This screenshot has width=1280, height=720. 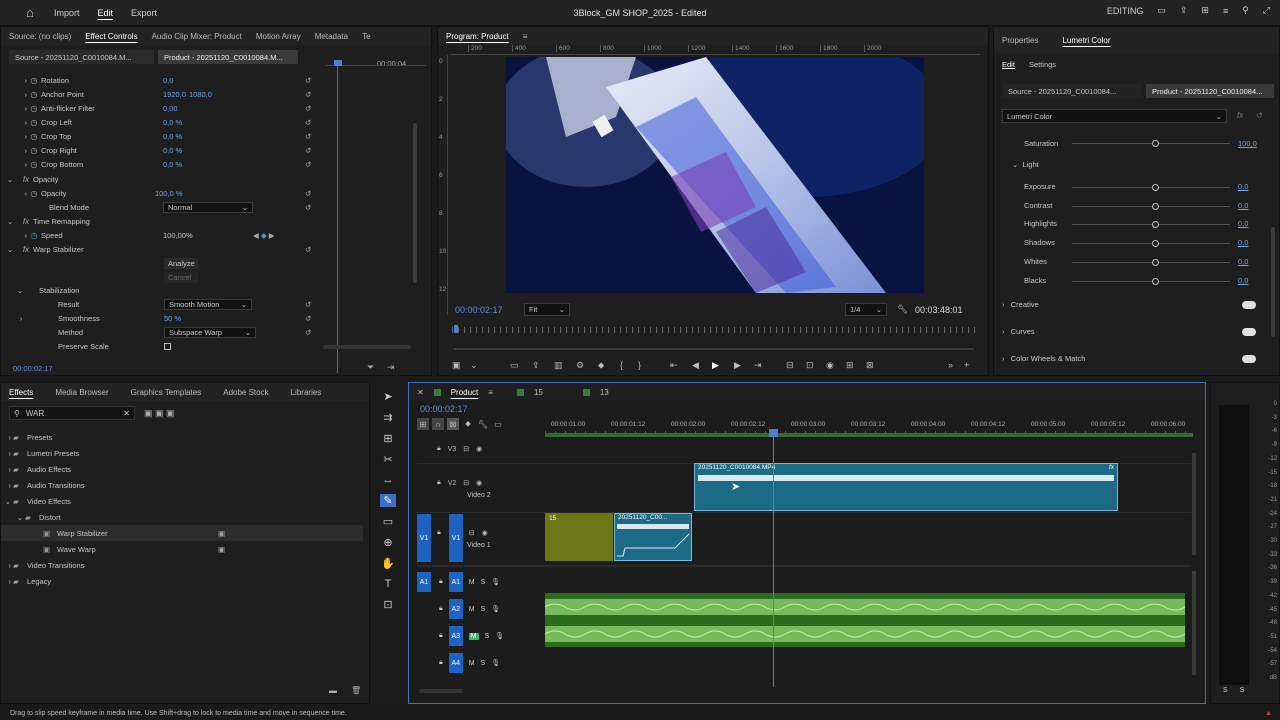 I want to click on razor-icon: ✂, so click(x=387, y=459).